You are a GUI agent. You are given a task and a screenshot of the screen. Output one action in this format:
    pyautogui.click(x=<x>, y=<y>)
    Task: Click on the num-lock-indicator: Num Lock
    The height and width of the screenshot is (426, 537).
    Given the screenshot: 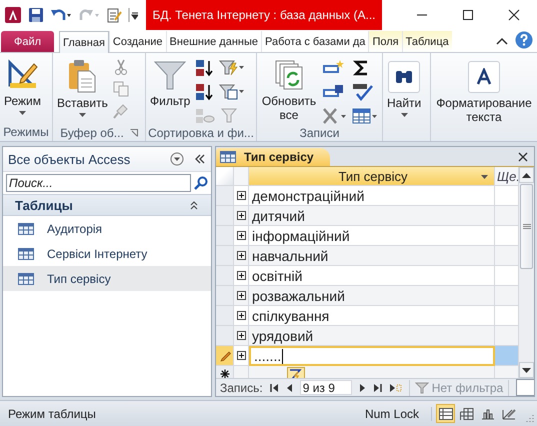 What is the action you would take?
    pyautogui.click(x=398, y=413)
    